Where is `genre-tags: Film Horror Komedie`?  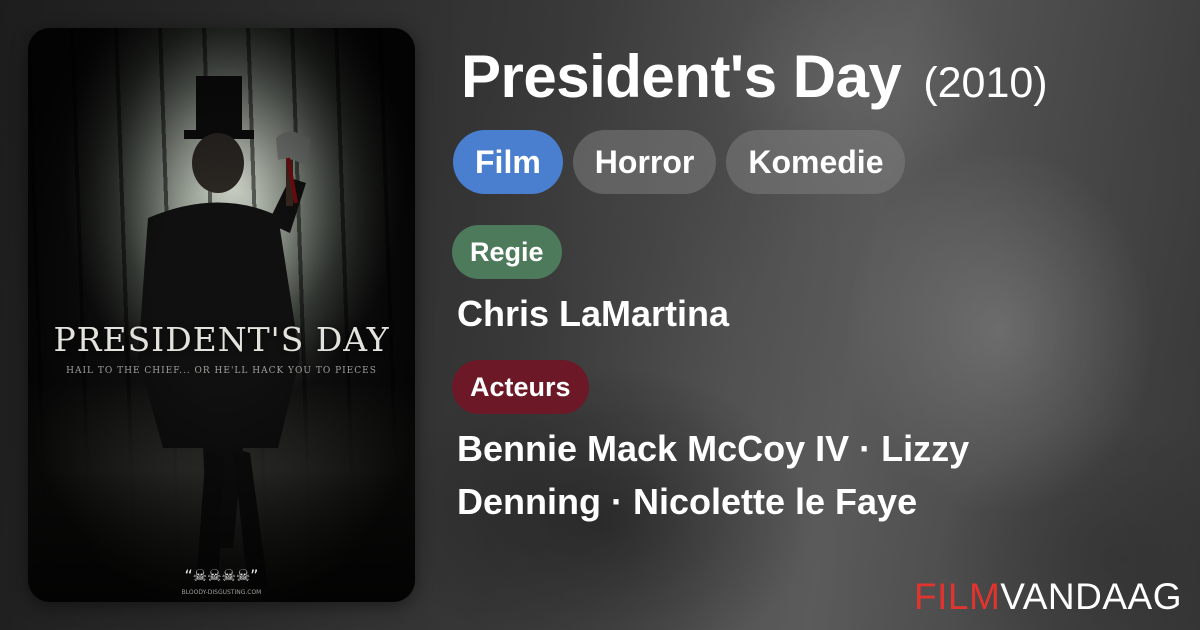
genre-tags: Film Horror Komedie is located at coordinates (679, 162).